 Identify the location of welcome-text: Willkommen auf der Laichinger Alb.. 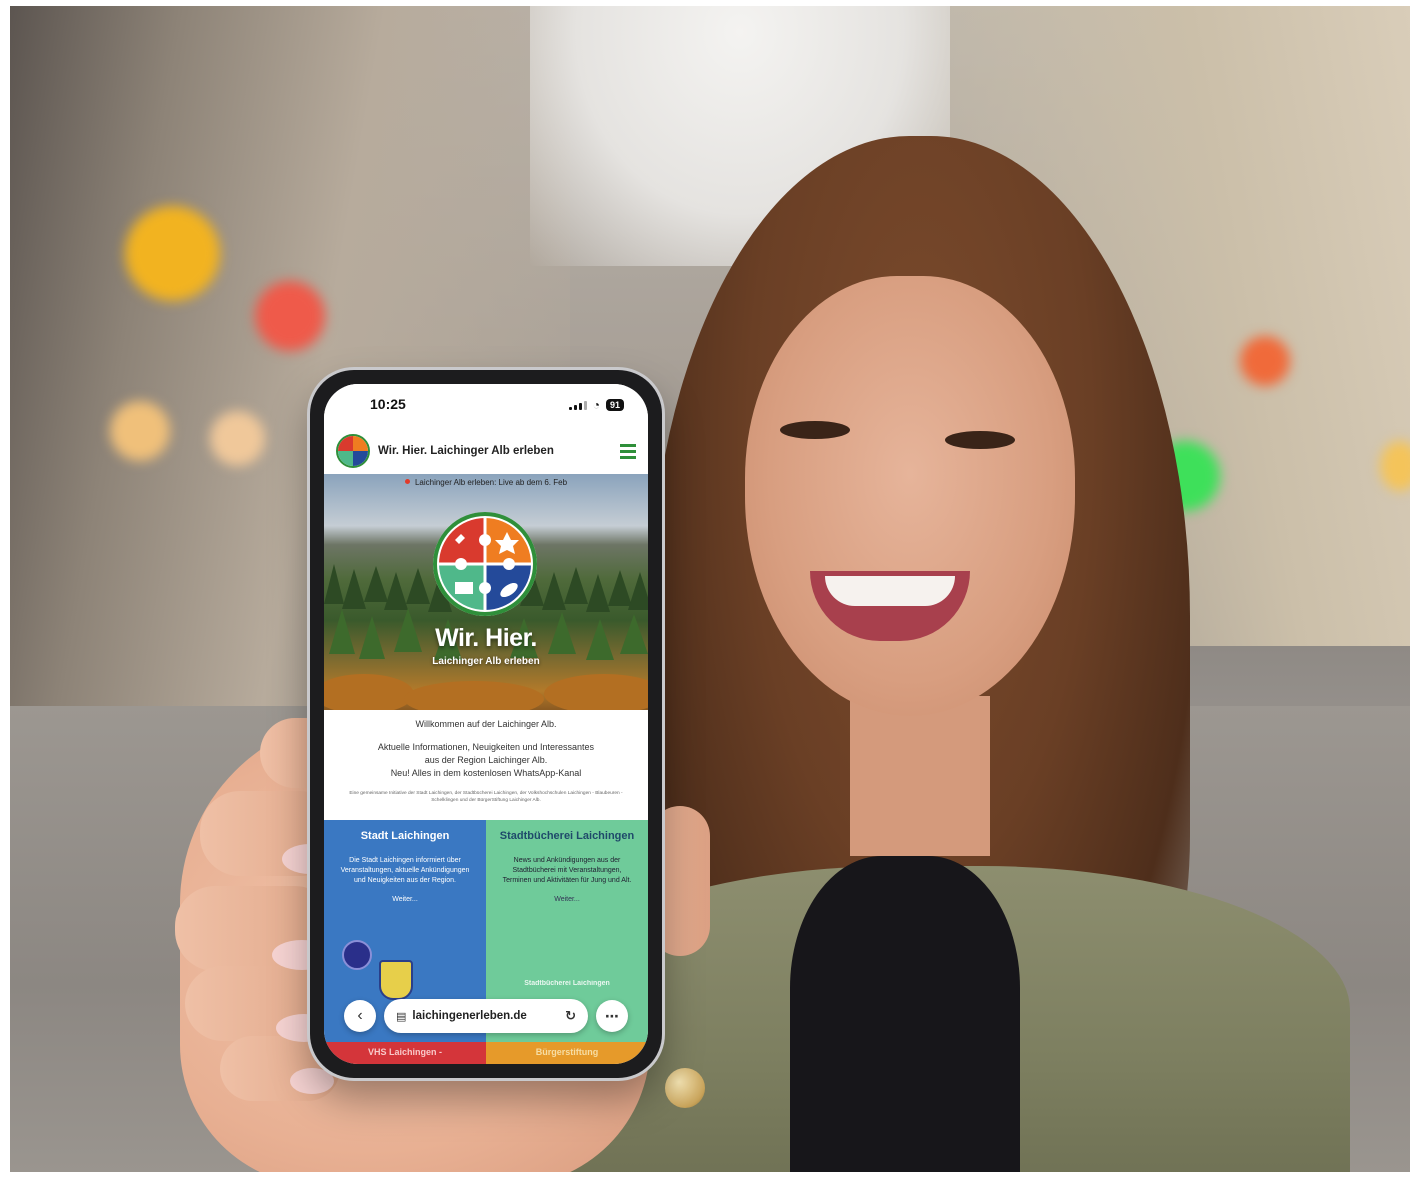
(486, 724).